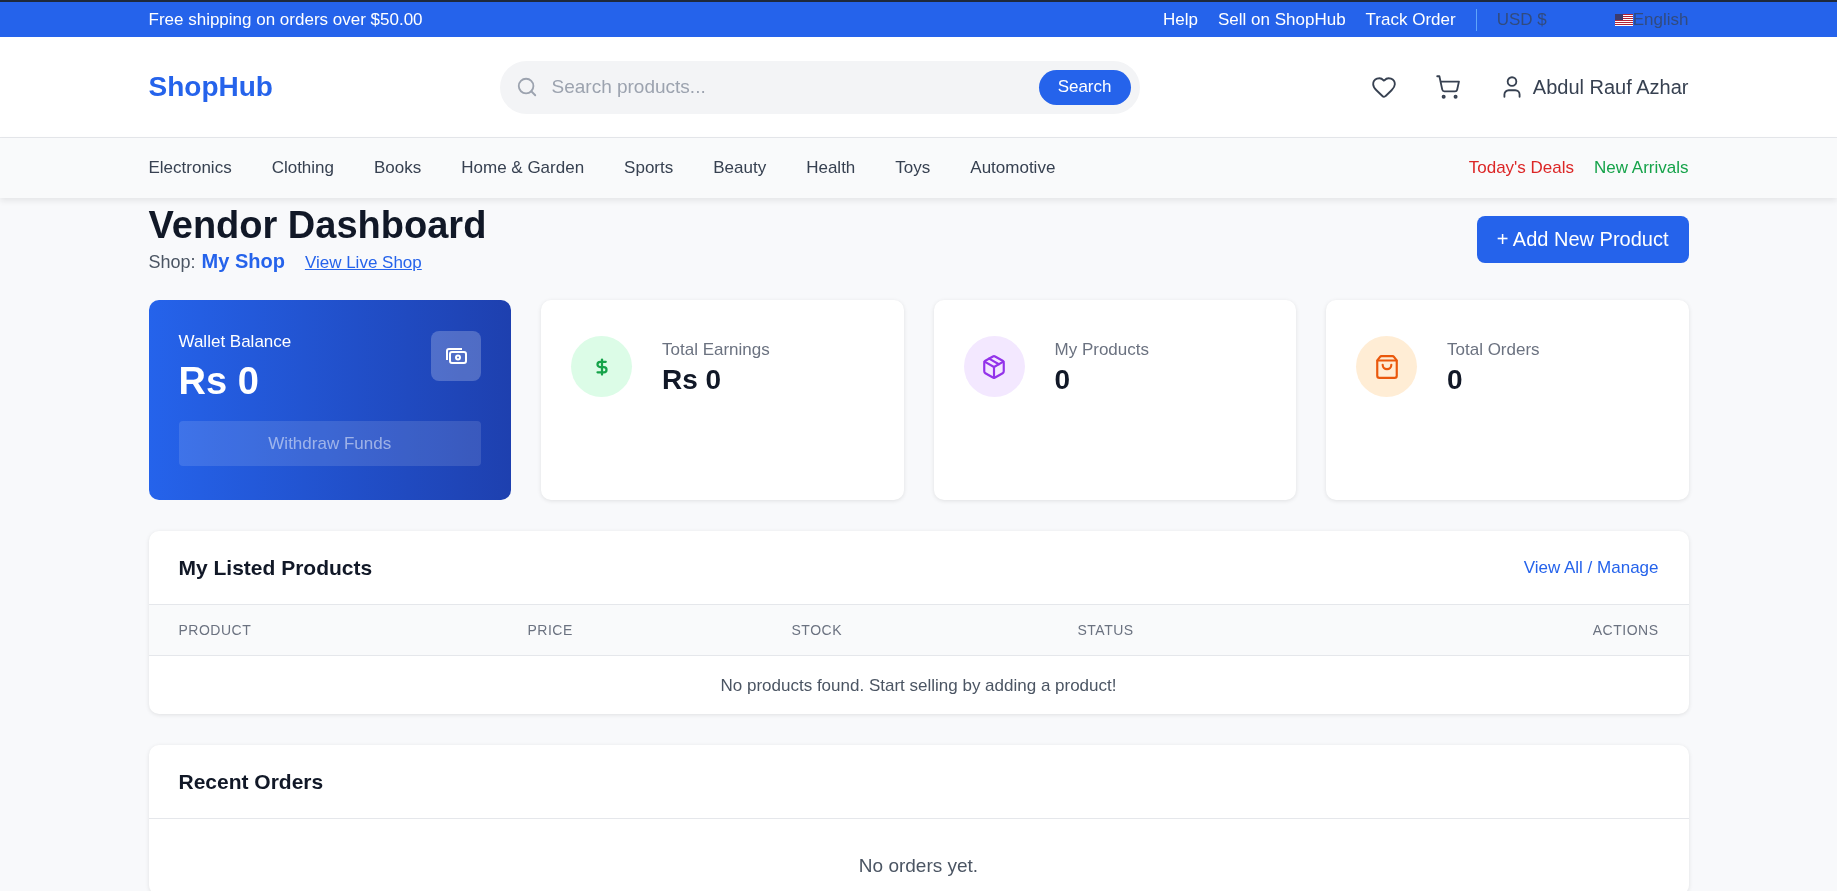 The image size is (1837, 891). Describe the element at coordinates (172, 262) in the screenshot. I see `shop-label: Shop:` at that location.